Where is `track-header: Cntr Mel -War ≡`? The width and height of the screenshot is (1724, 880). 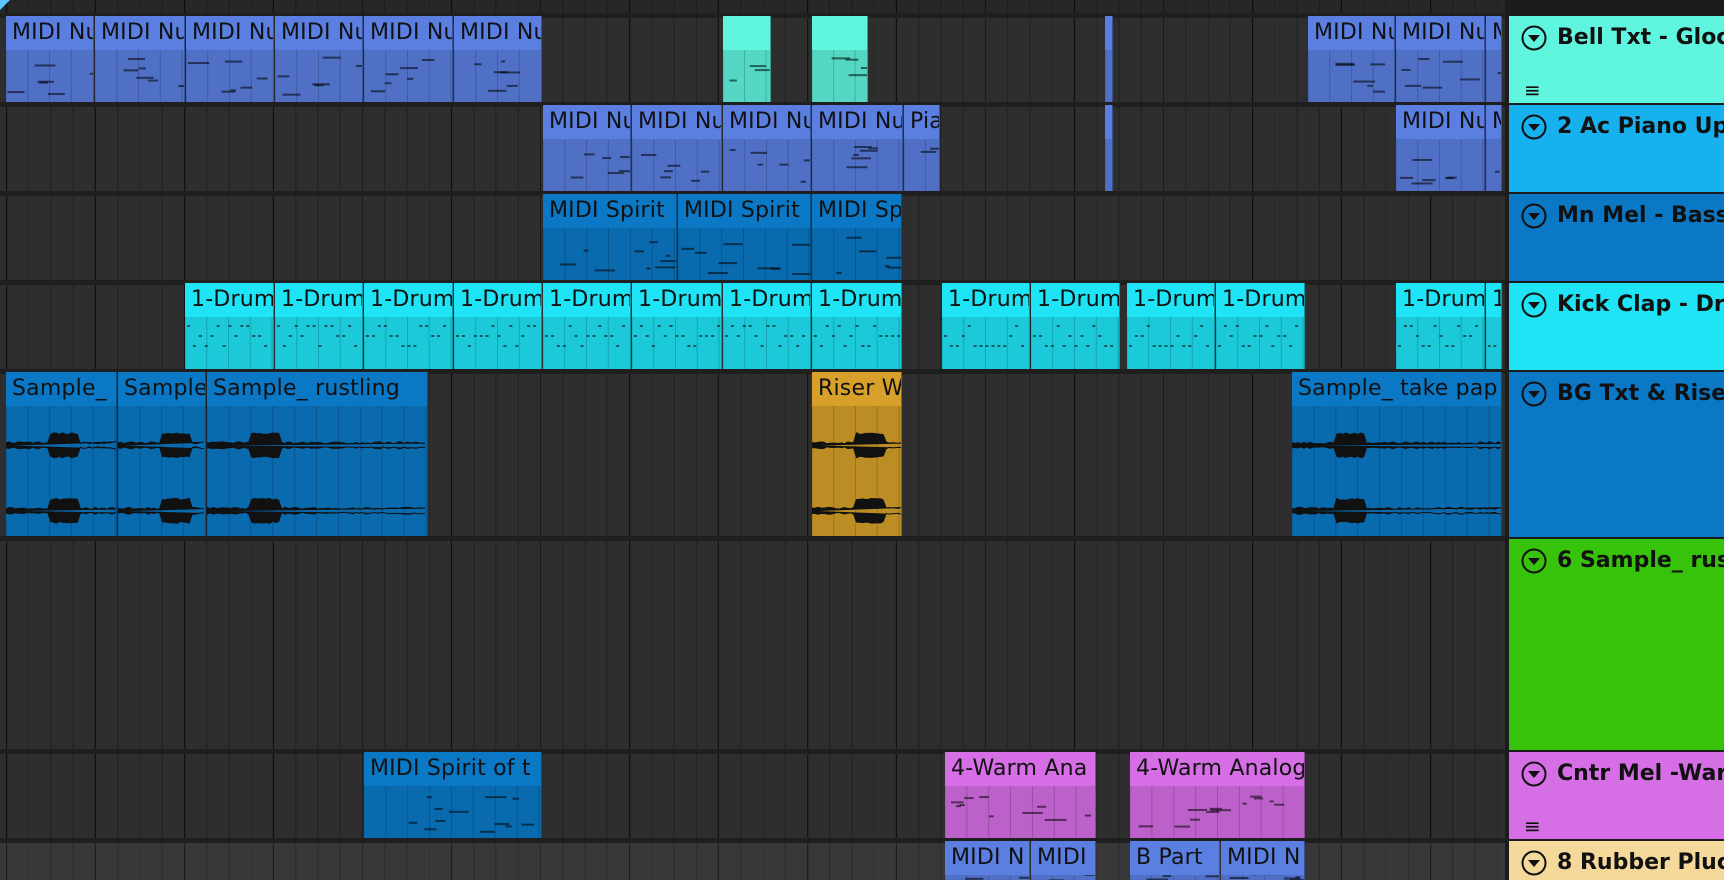 track-header: Cntr Mel -War ≡ is located at coordinates (1616, 795).